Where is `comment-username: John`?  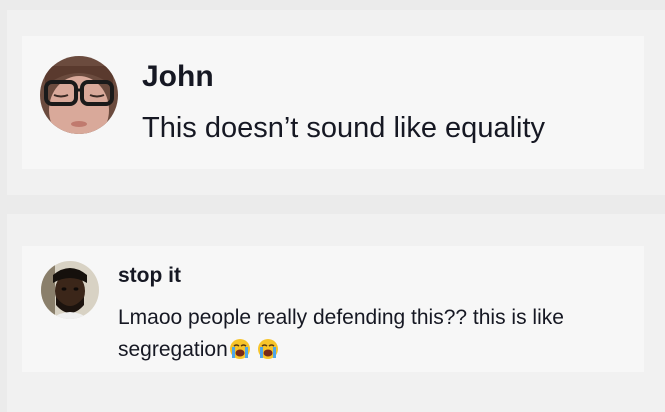 comment-username: John is located at coordinates (178, 77).